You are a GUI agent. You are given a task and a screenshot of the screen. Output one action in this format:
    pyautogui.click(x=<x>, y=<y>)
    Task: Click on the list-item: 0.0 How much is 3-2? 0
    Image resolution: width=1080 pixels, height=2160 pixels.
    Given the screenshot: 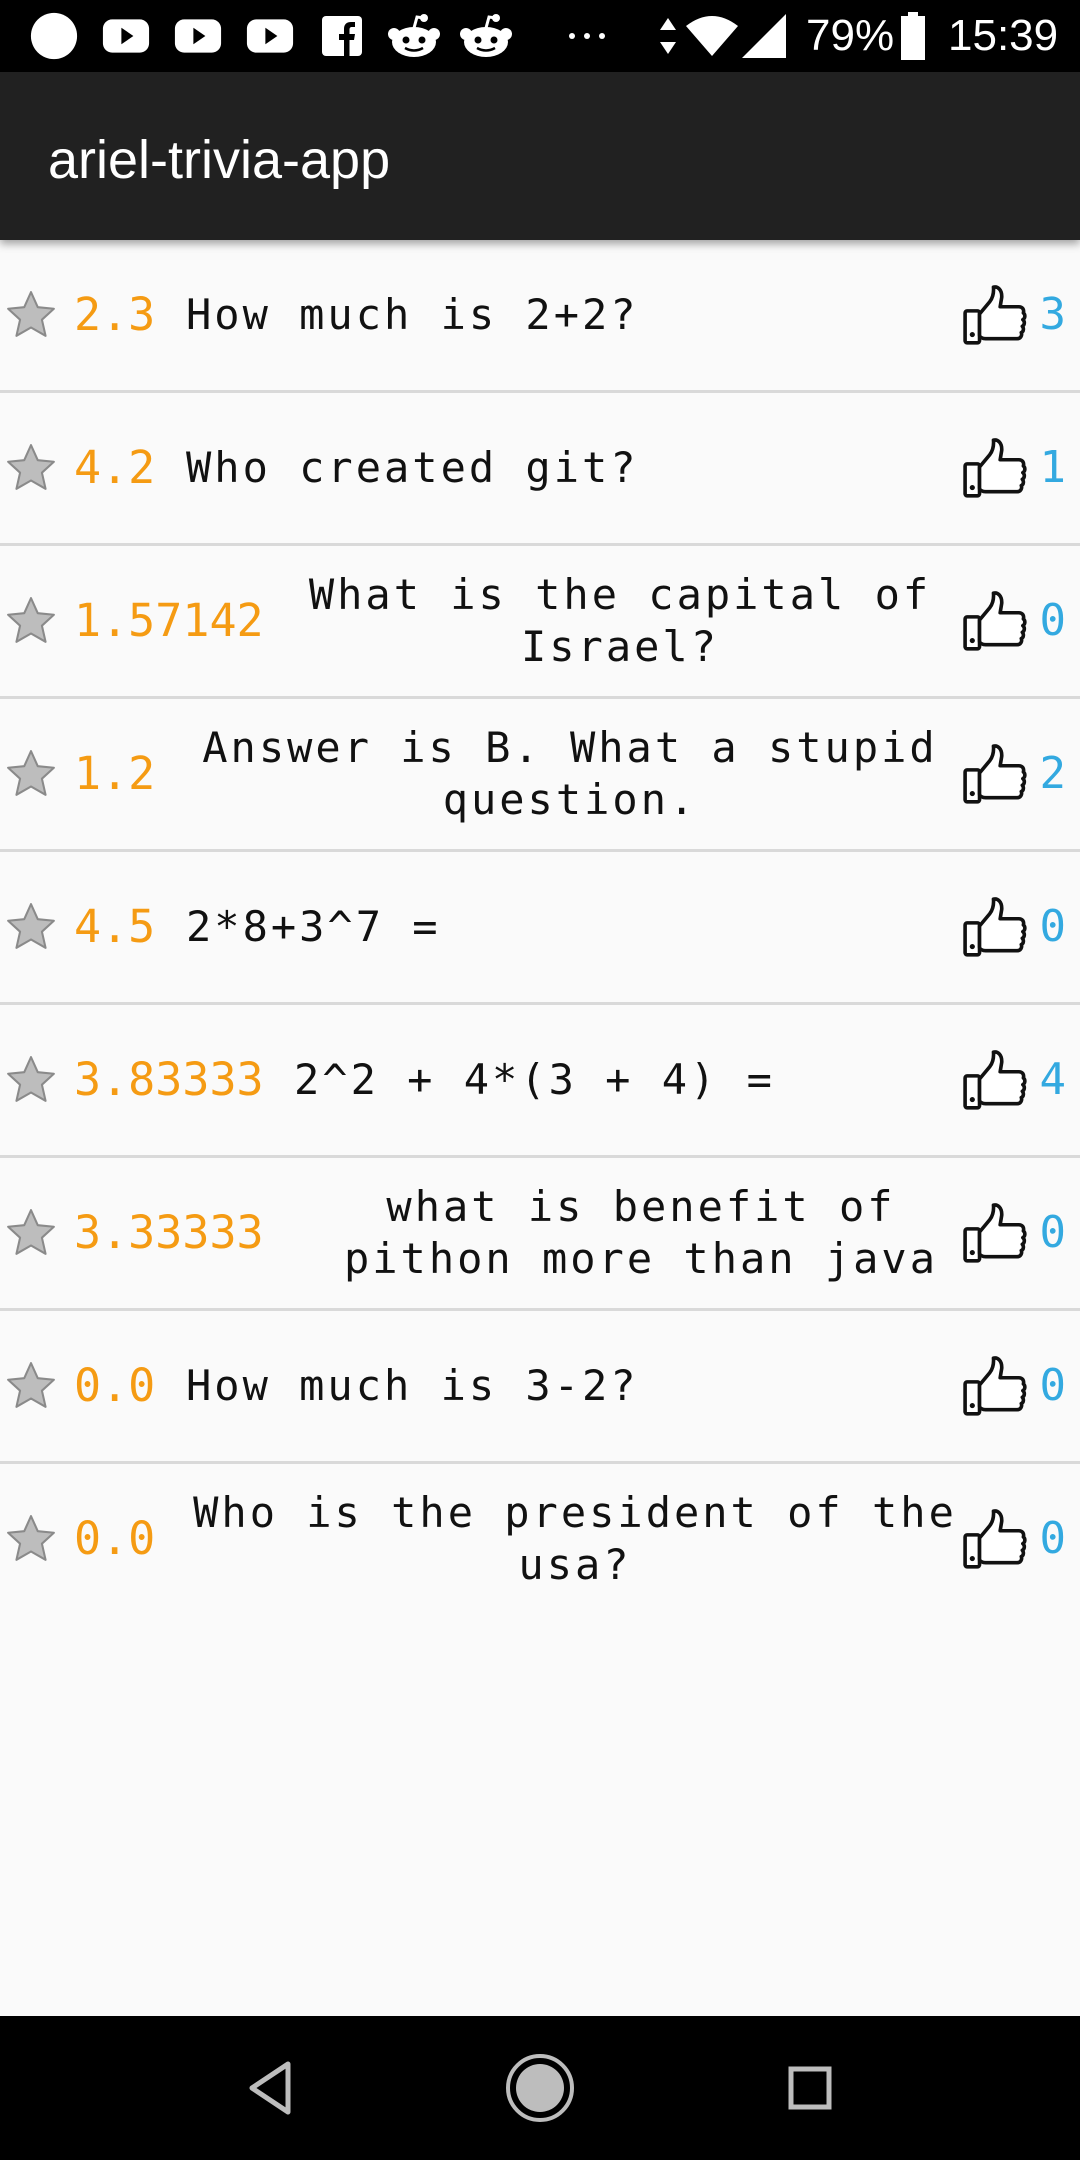 What is the action you would take?
    pyautogui.click(x=540, y=1387)
    